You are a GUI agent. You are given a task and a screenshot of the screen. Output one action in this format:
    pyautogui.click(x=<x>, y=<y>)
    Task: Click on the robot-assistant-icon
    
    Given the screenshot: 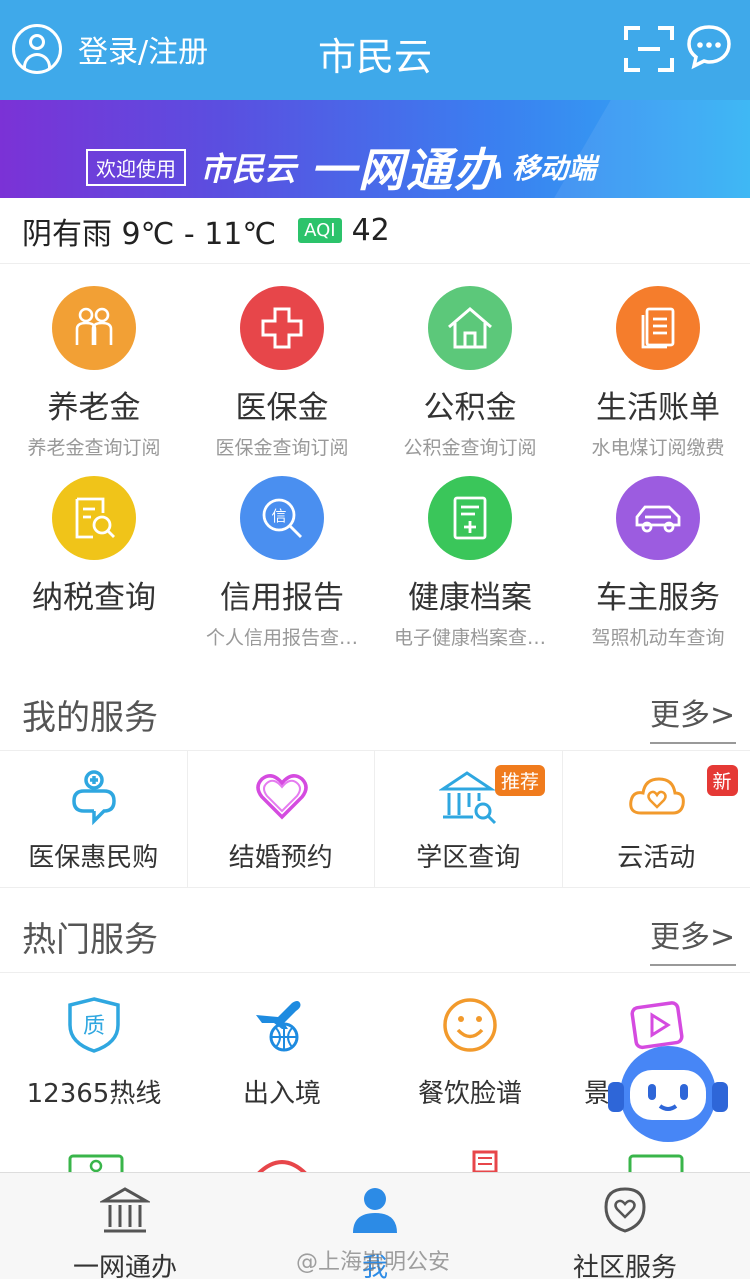 What is the action you would take?
    pyautogui.click(x=668, y=1094)
    